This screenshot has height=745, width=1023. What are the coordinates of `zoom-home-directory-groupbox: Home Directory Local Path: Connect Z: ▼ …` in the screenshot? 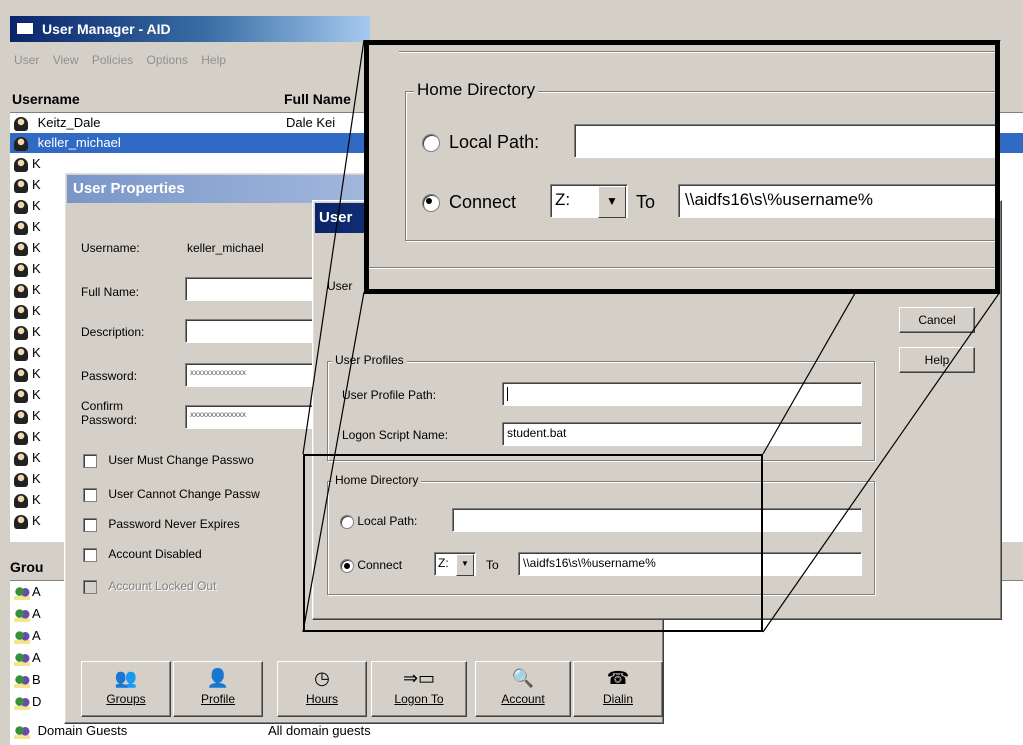 It's located at (700, 160).